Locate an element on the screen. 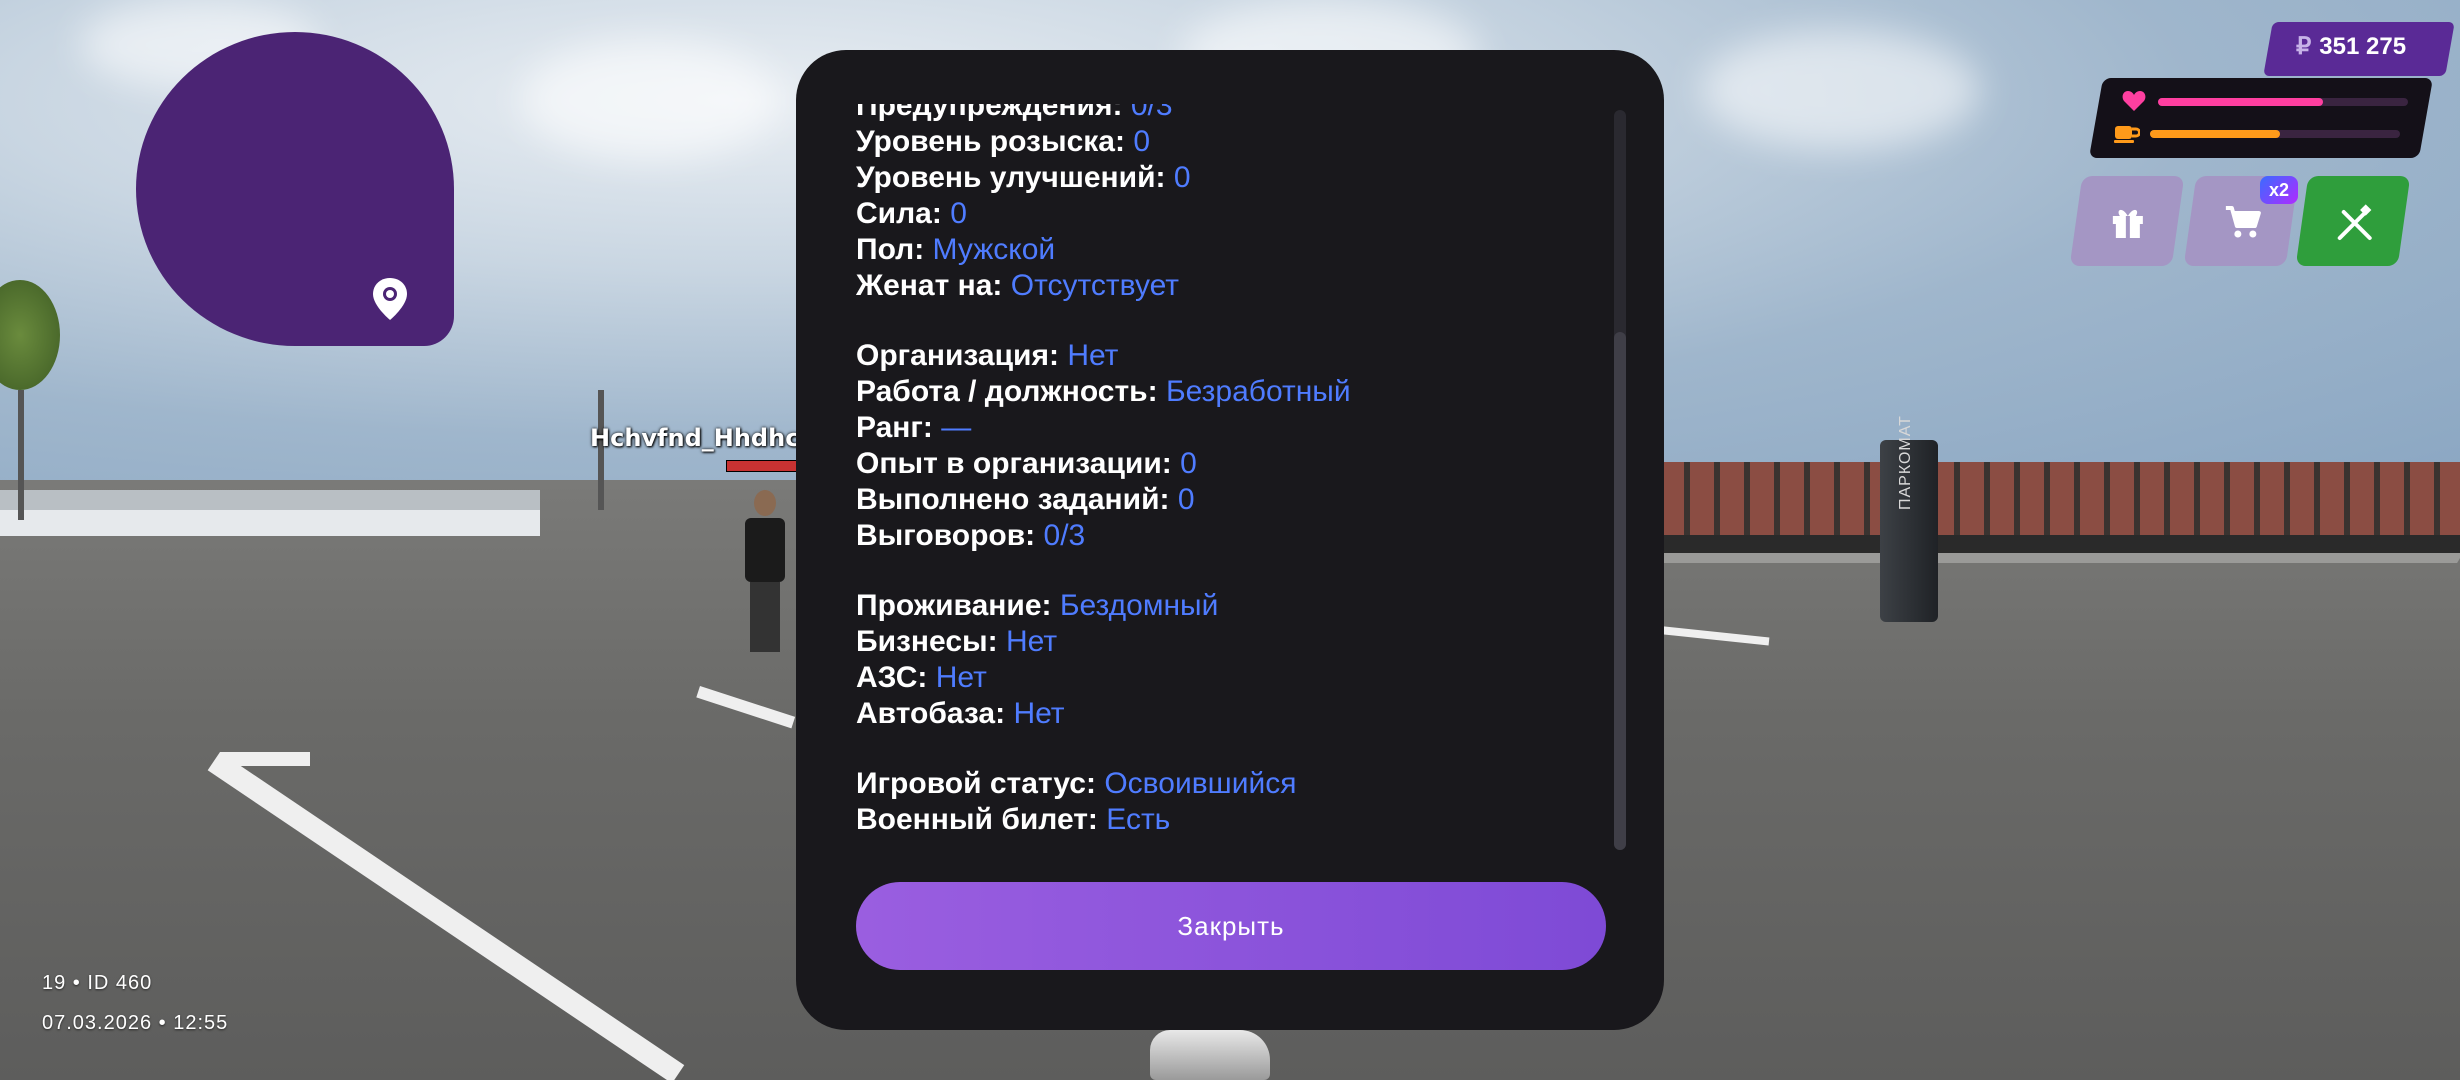 This screenshot has width=2460, height=1080. stat-label: Военный билет: is located at coordinates (977, 819).